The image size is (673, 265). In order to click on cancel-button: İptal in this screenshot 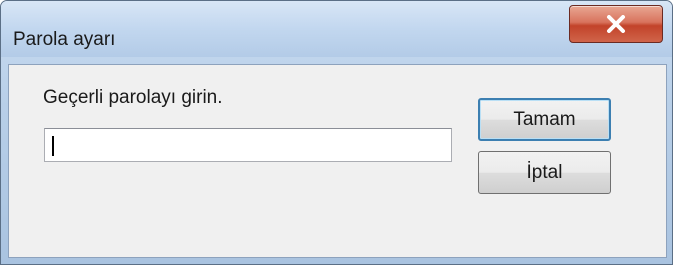, I will do `click(544, 172)`.